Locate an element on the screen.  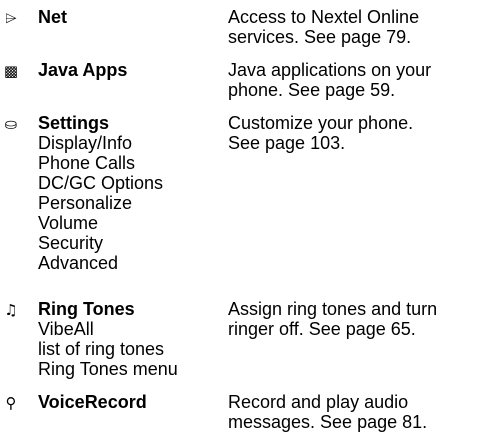
voice-record-icon: ⚲ is located at coordinates (11, 403).